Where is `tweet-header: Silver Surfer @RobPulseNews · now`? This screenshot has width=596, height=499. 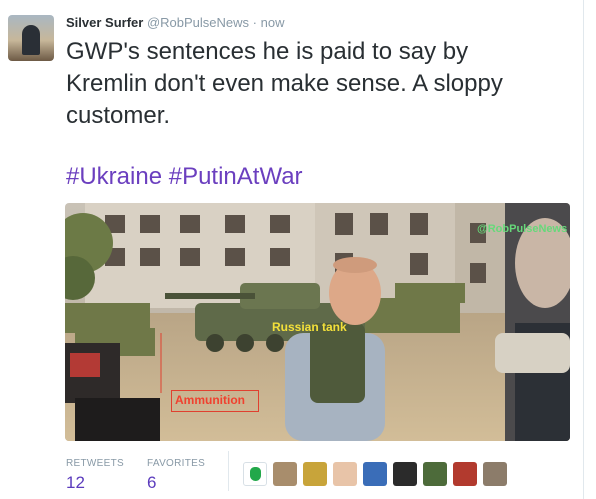 tweet-header: Silver Surfer @RobPulseNews · now is located at coordinates (175, 22).